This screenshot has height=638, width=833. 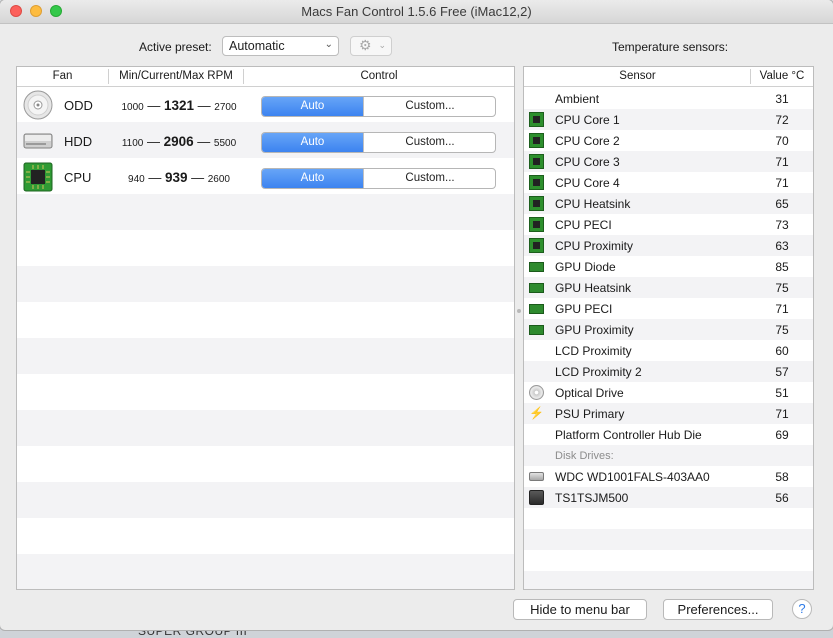 I want to click on sensor-value: 69, so click(x=782, y=435).